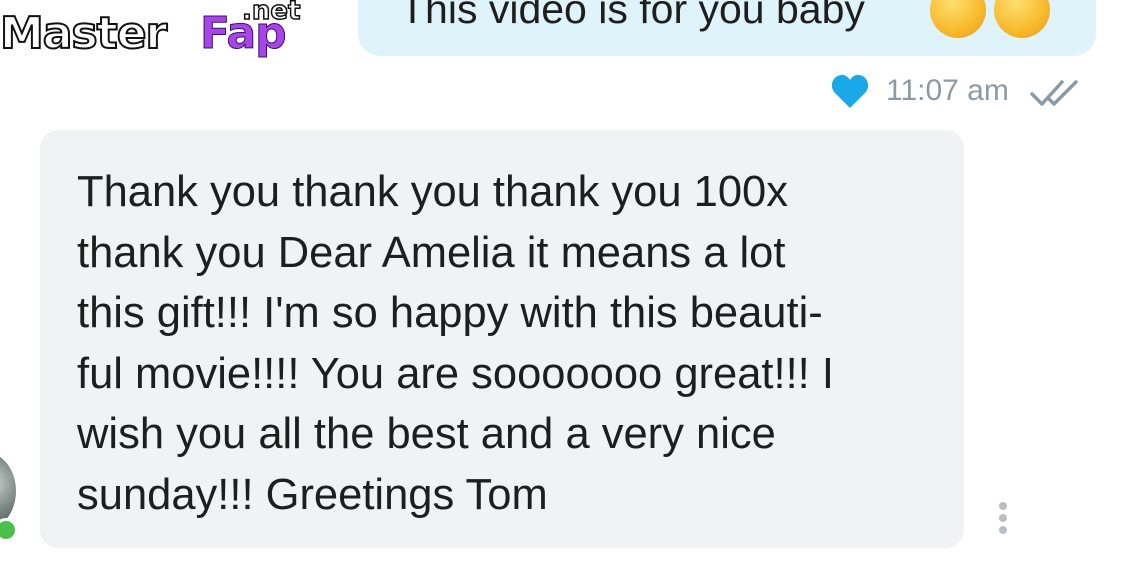  I want to click on double-check-icon, so click(1054, 93).